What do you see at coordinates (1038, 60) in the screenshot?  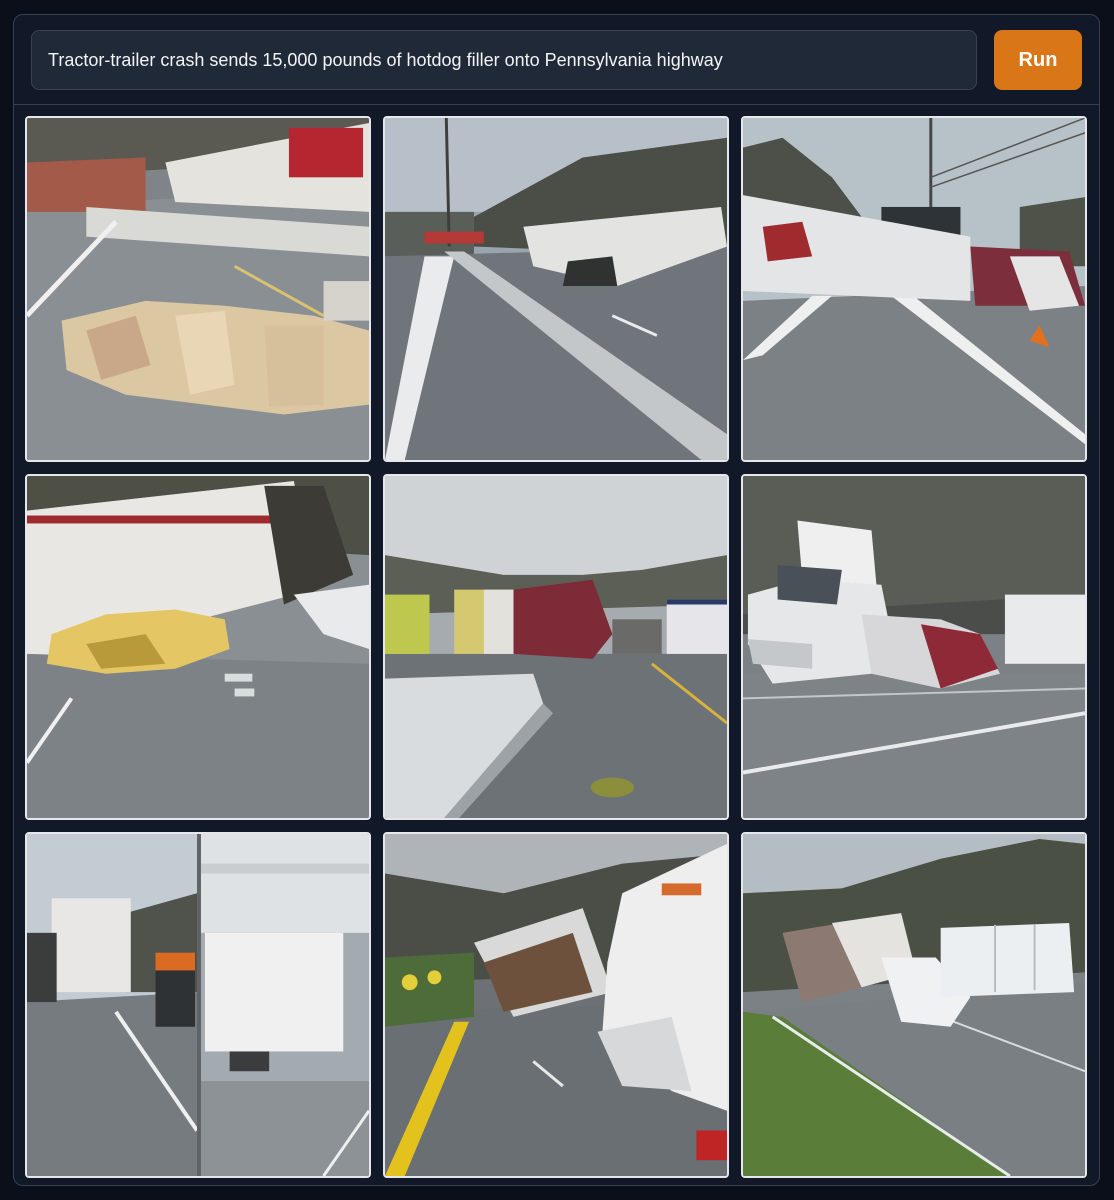 I see `run-button: Run` at bounding box center [1038, 60].